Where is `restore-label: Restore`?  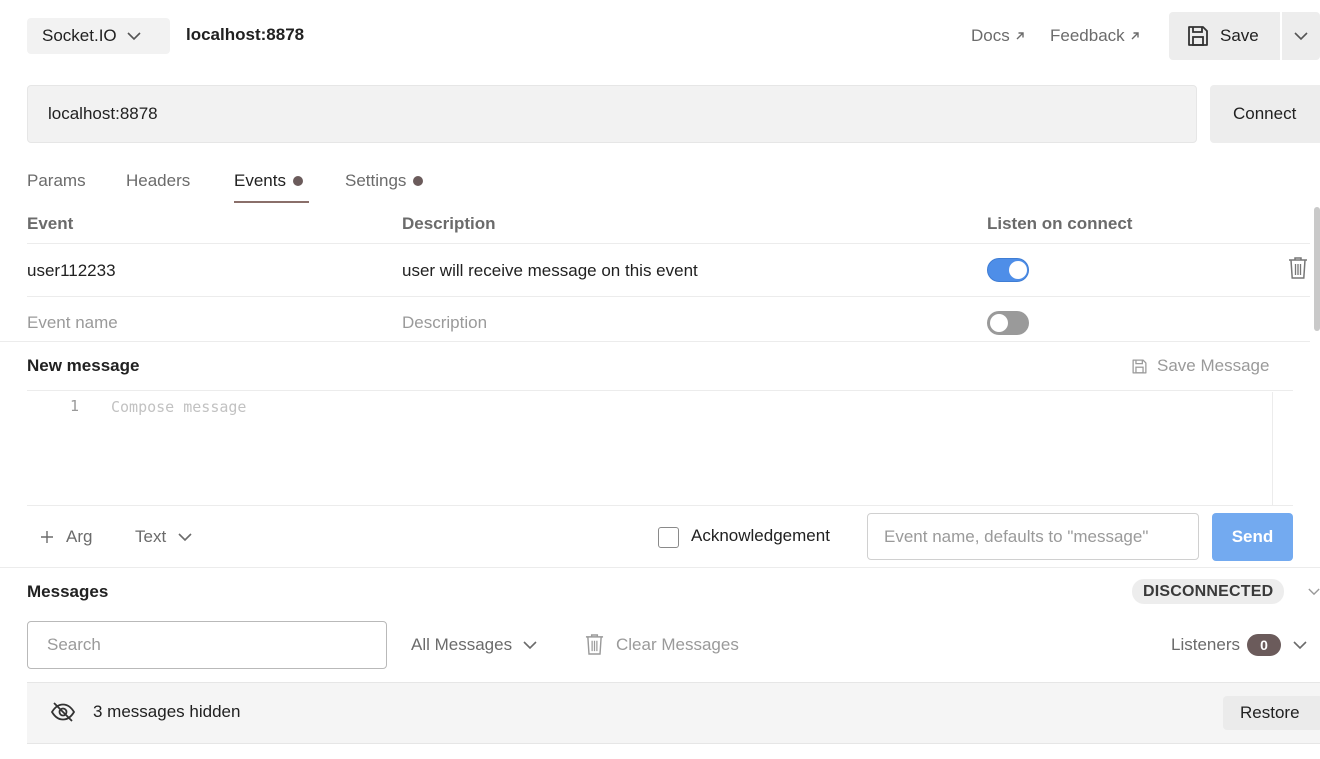 restore-label: Restore is located at coordinates (1270, 712).